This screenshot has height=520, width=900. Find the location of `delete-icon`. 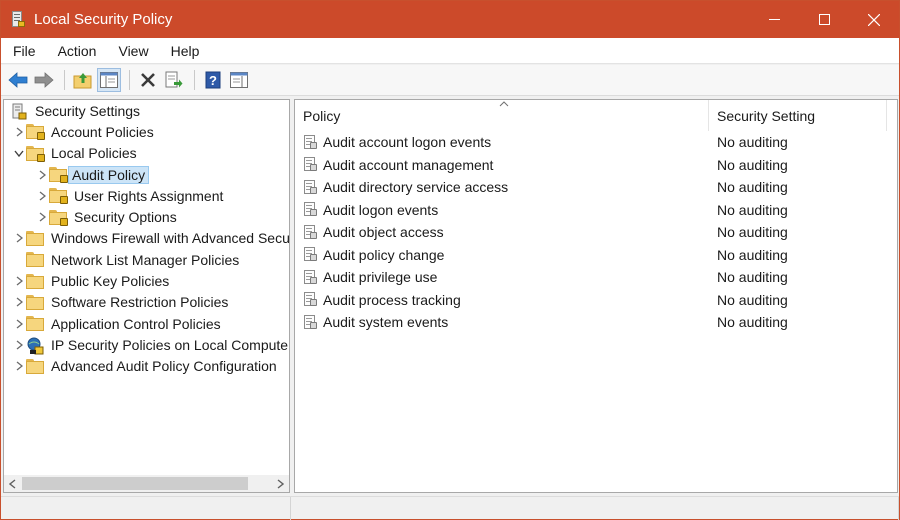

delete-icon is located at coordinates (148, 80).